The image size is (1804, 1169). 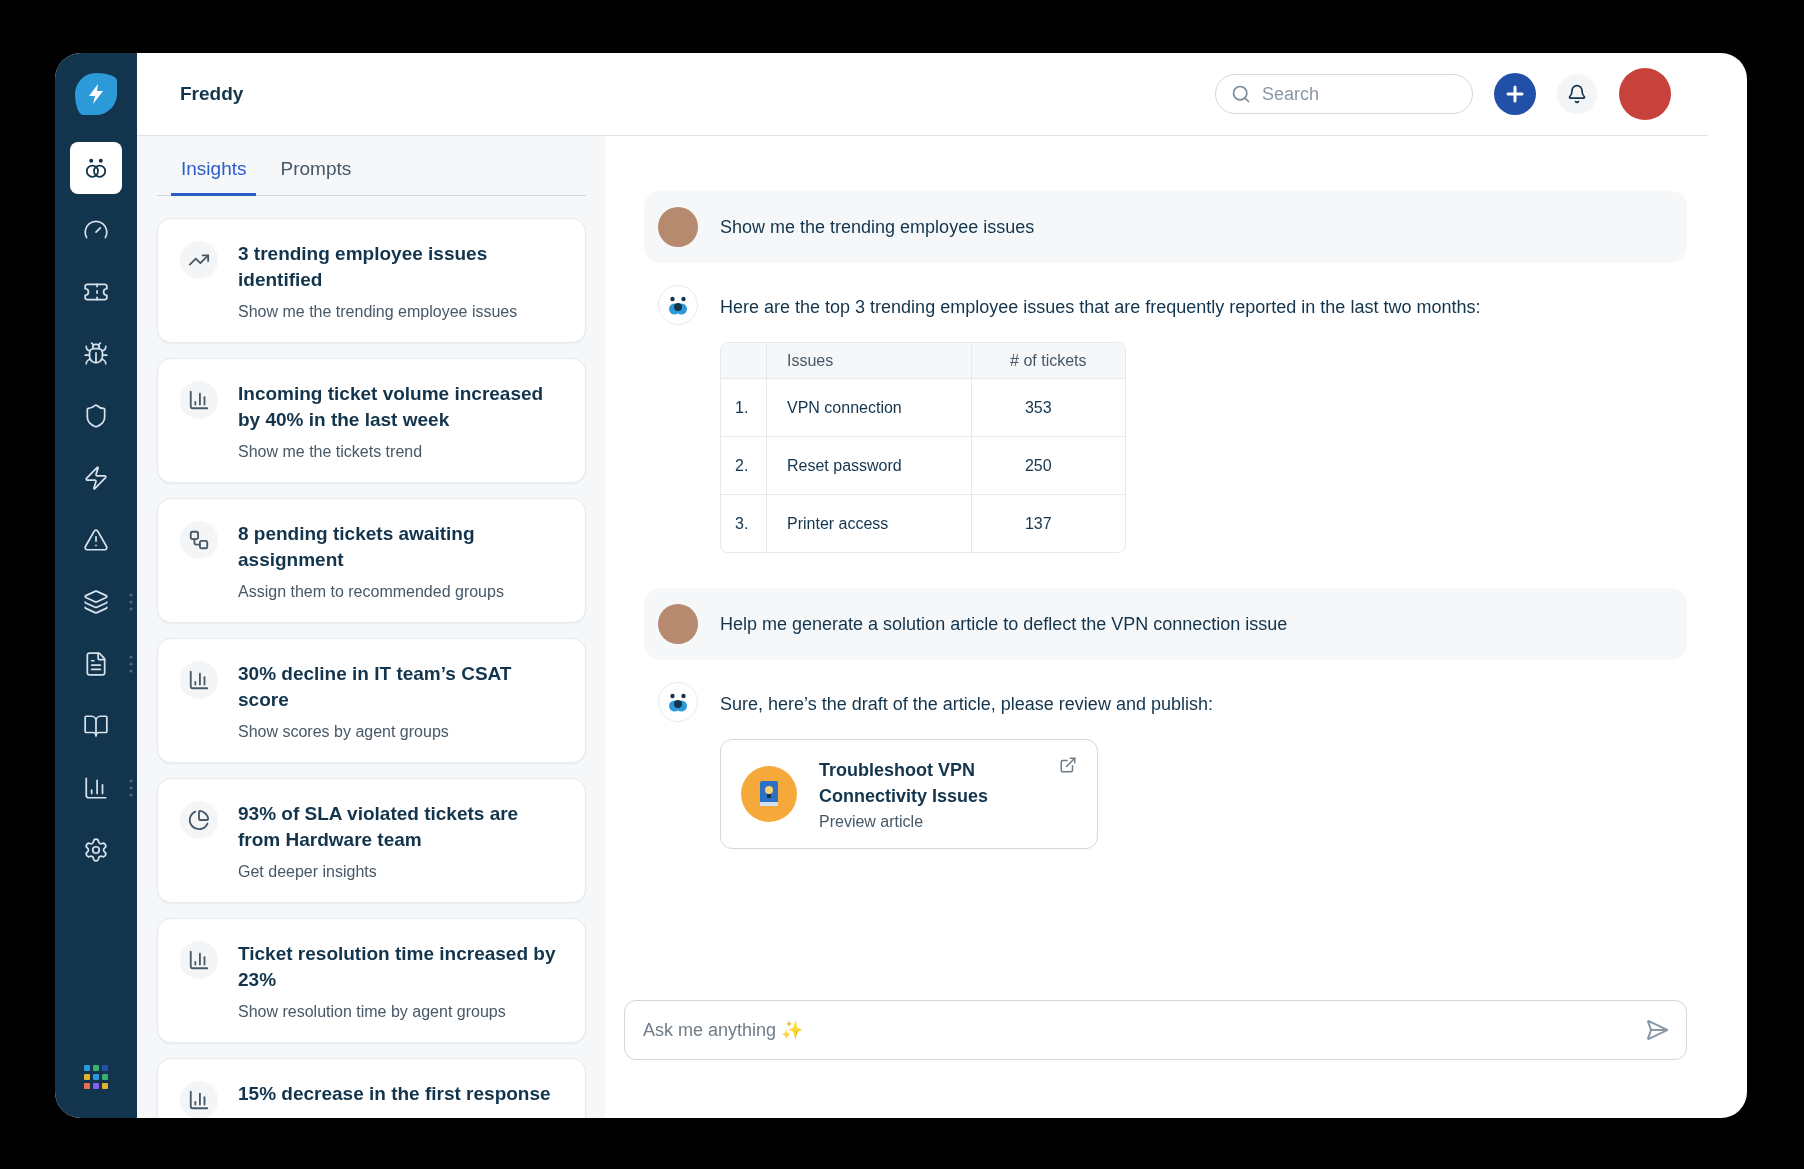 I want to click on insight-action: Assign them to recommended groups, so click(x=371, y=592).